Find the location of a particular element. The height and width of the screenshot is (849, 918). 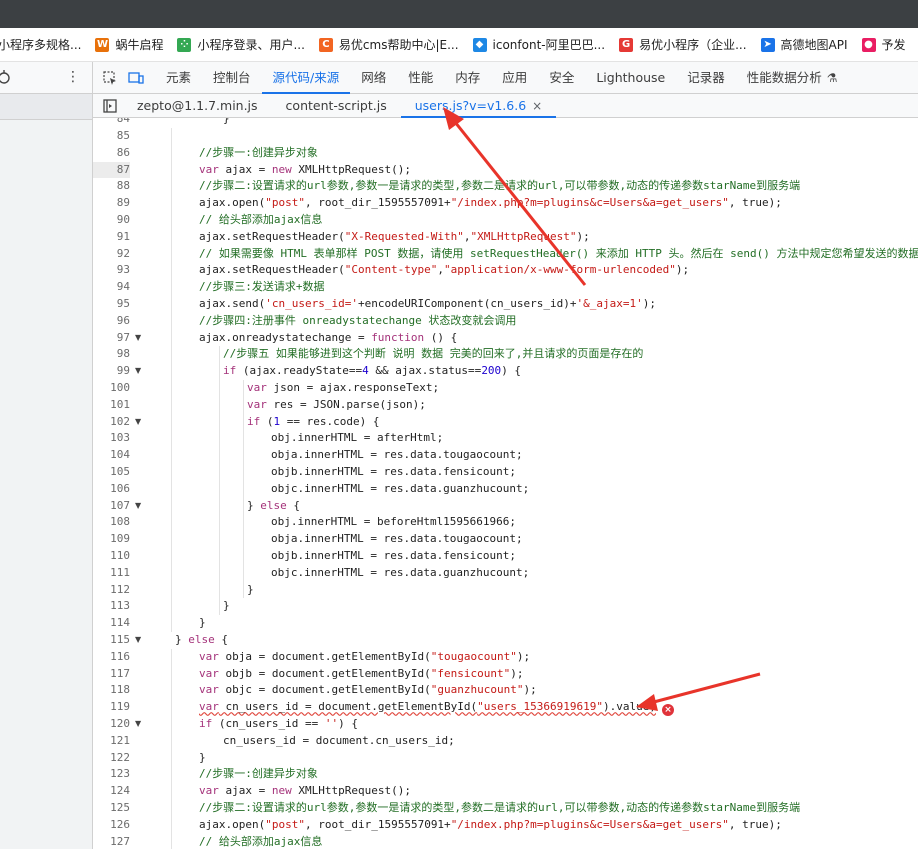

bookmark-item: ➤ 高德地图API is located at coordinates (804, 44).